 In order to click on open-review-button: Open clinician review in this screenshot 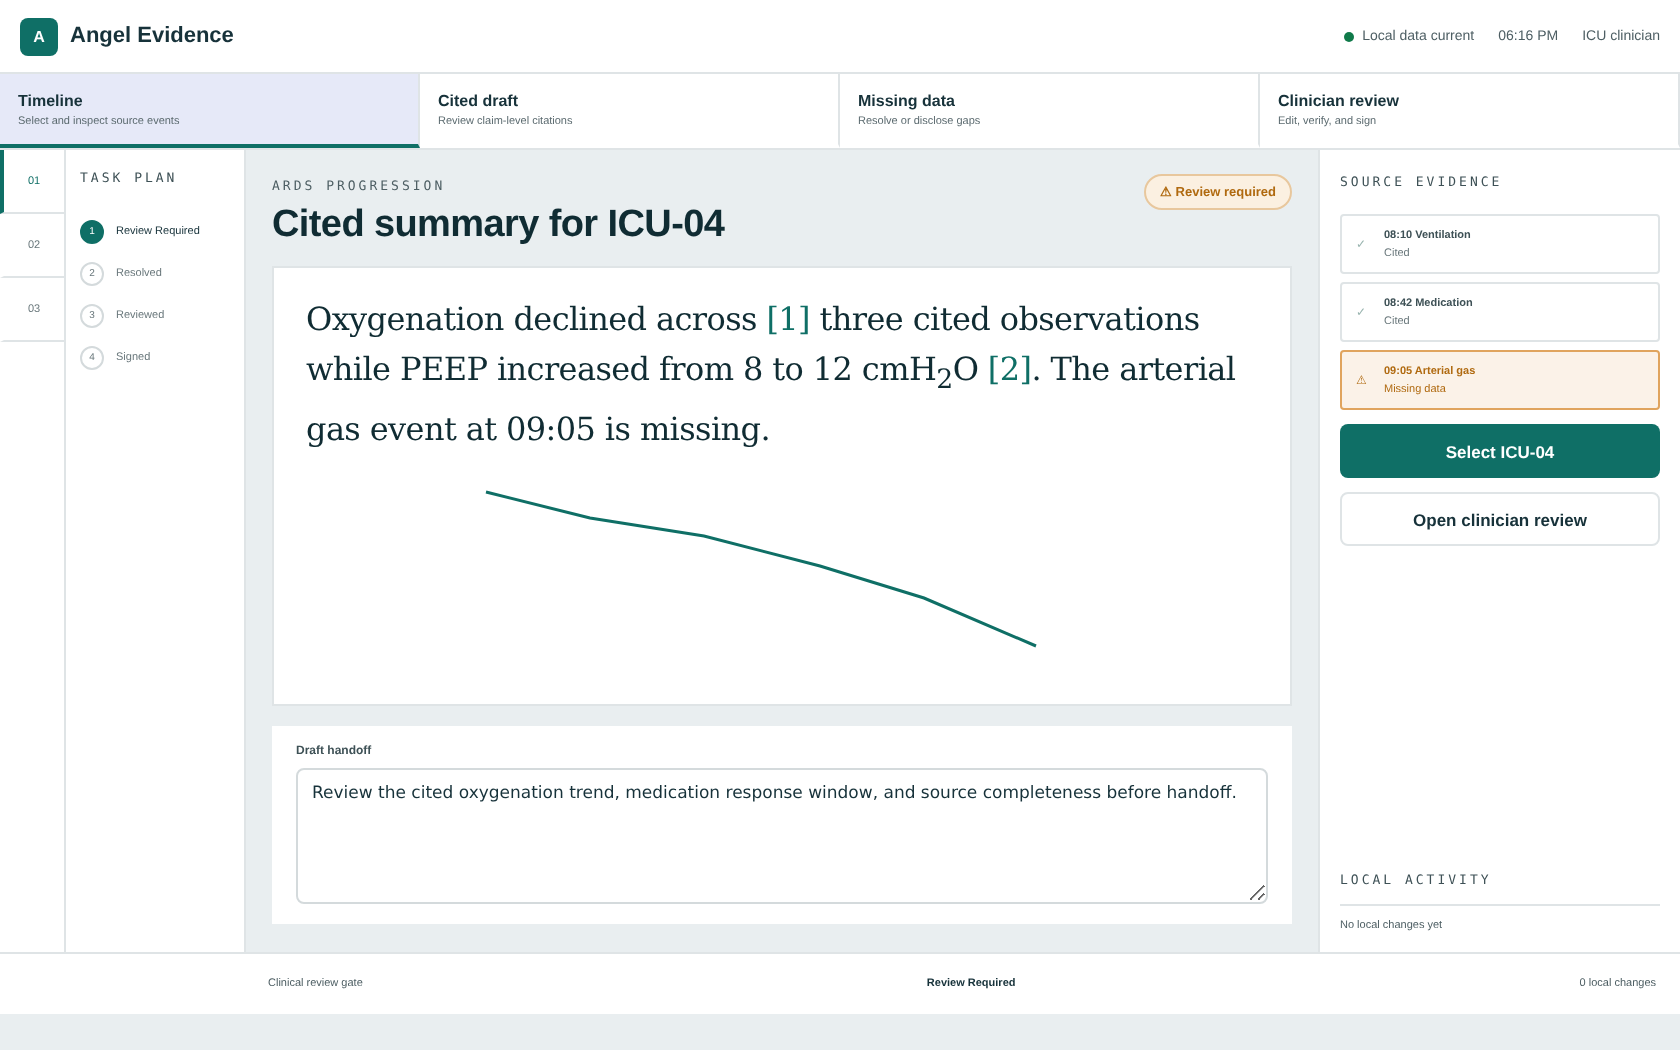, I will do `click(1500, 519)`.